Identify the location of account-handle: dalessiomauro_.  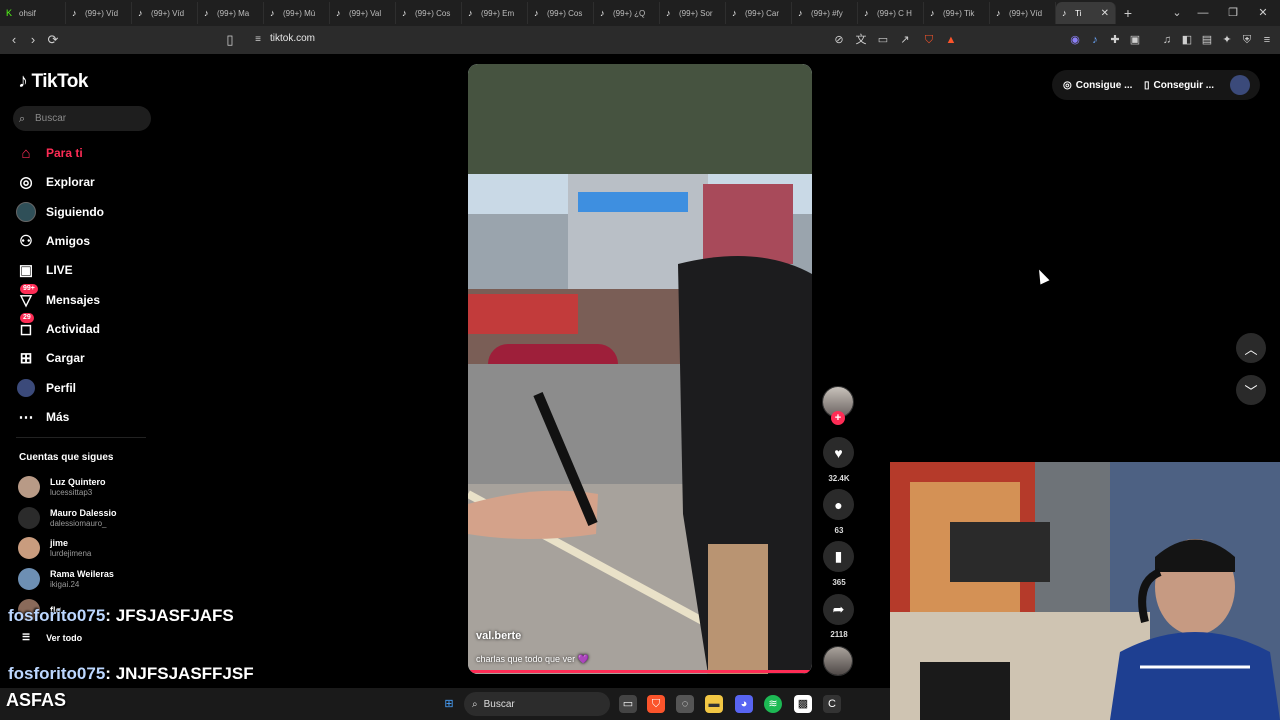
(78, 523).